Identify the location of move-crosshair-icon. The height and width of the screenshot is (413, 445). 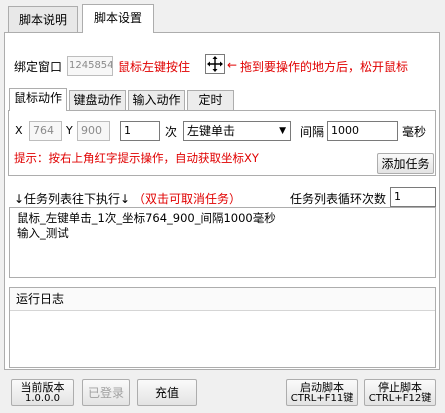
(215, 64).